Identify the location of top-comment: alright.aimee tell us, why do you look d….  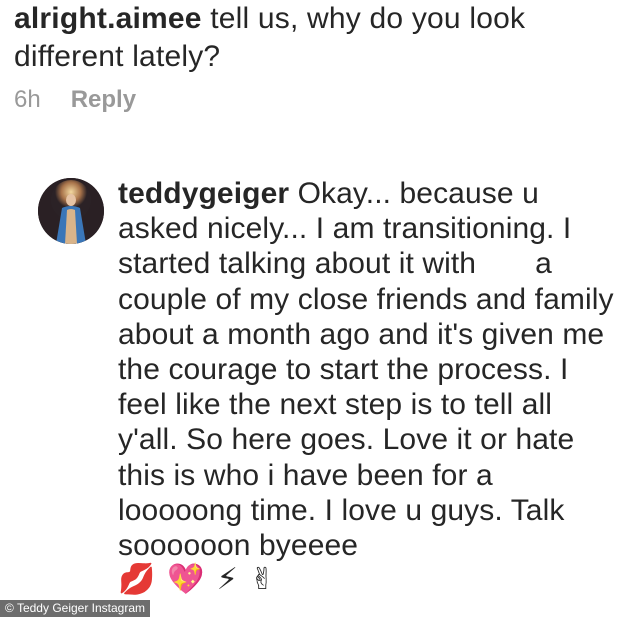
(314, 38).